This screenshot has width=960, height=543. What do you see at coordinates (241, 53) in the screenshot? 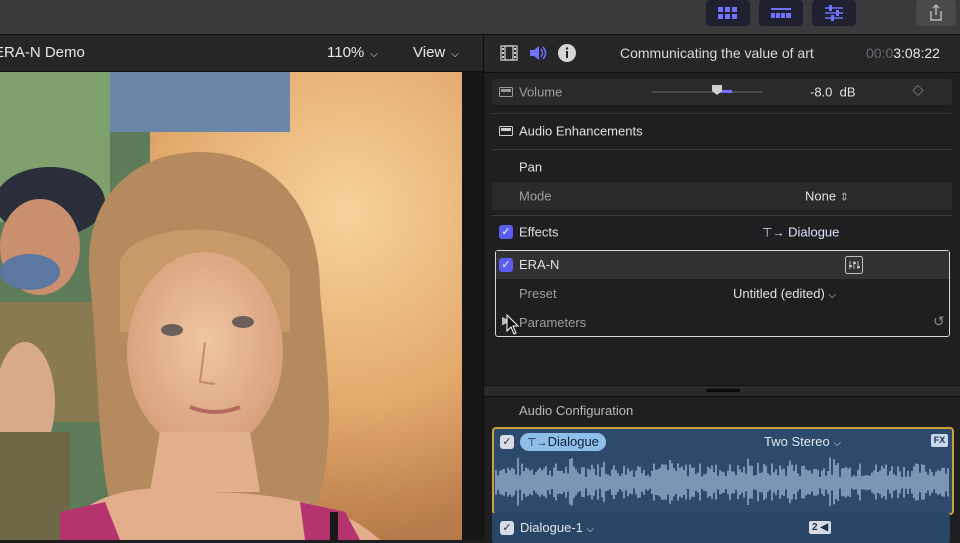
I see `viewer-header: ERA-N Demo 110% ⌵ View ⌵` at bounding box center [241, 53].